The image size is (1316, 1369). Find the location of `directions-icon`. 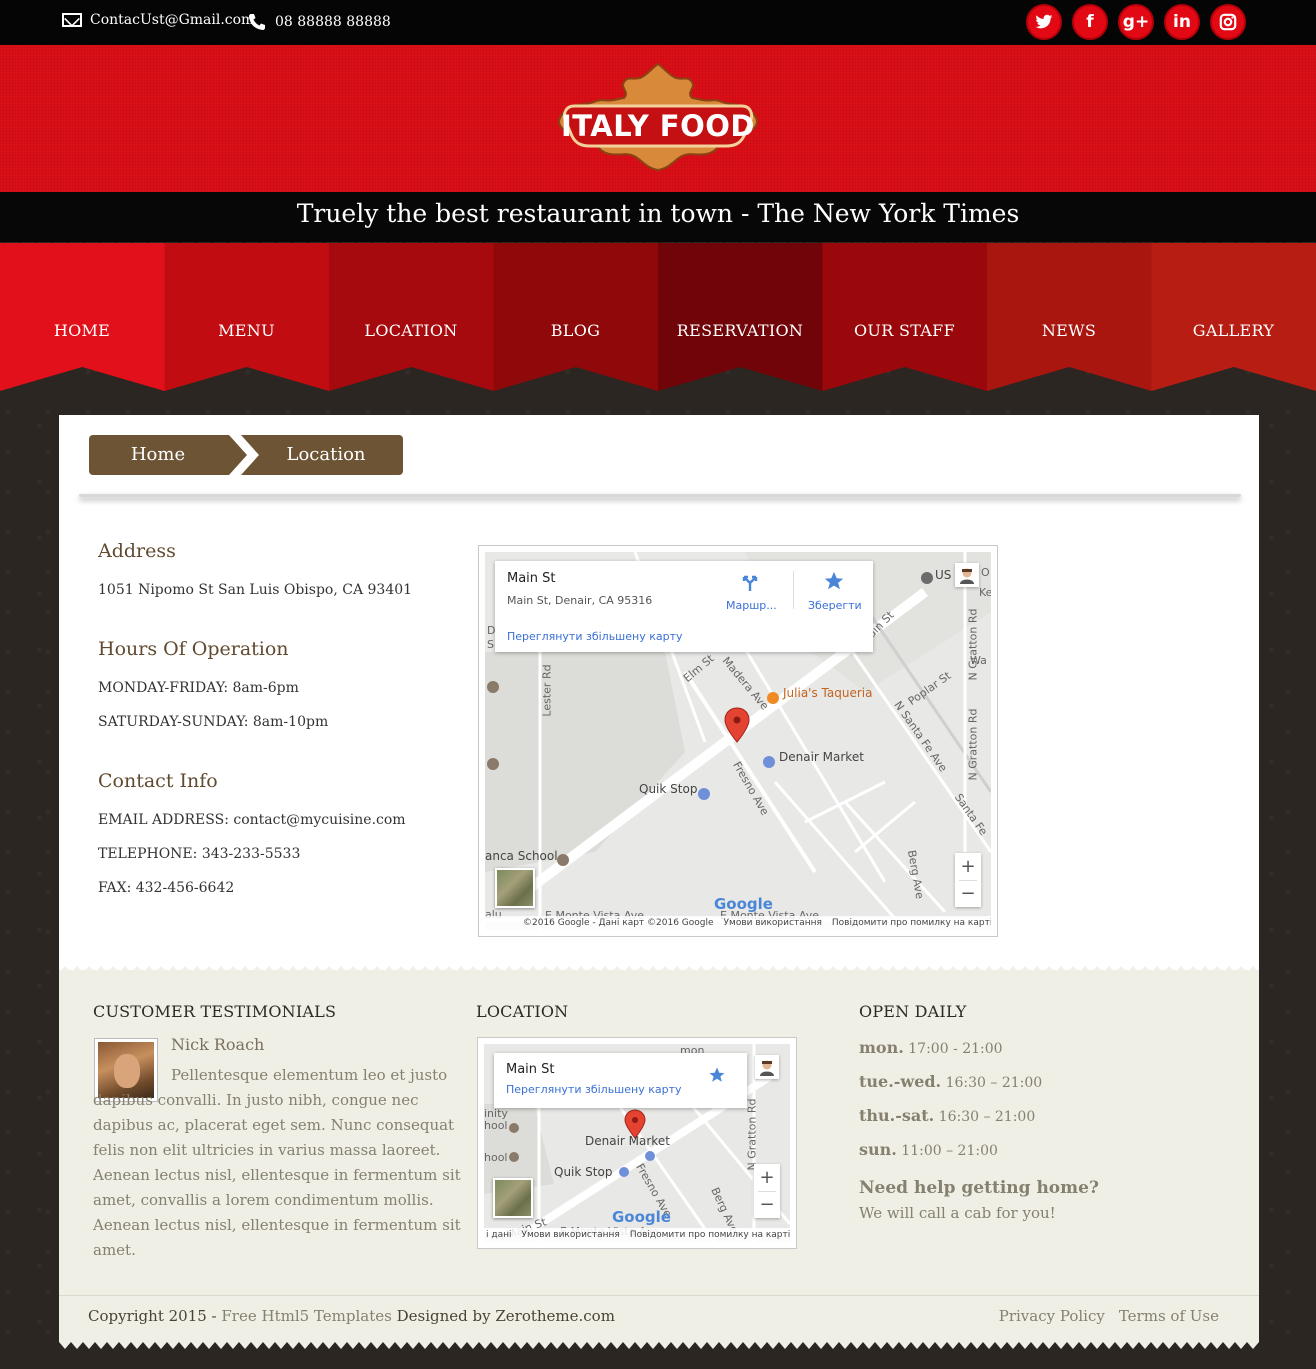

directions-icon is located at coordinates (750, 582).